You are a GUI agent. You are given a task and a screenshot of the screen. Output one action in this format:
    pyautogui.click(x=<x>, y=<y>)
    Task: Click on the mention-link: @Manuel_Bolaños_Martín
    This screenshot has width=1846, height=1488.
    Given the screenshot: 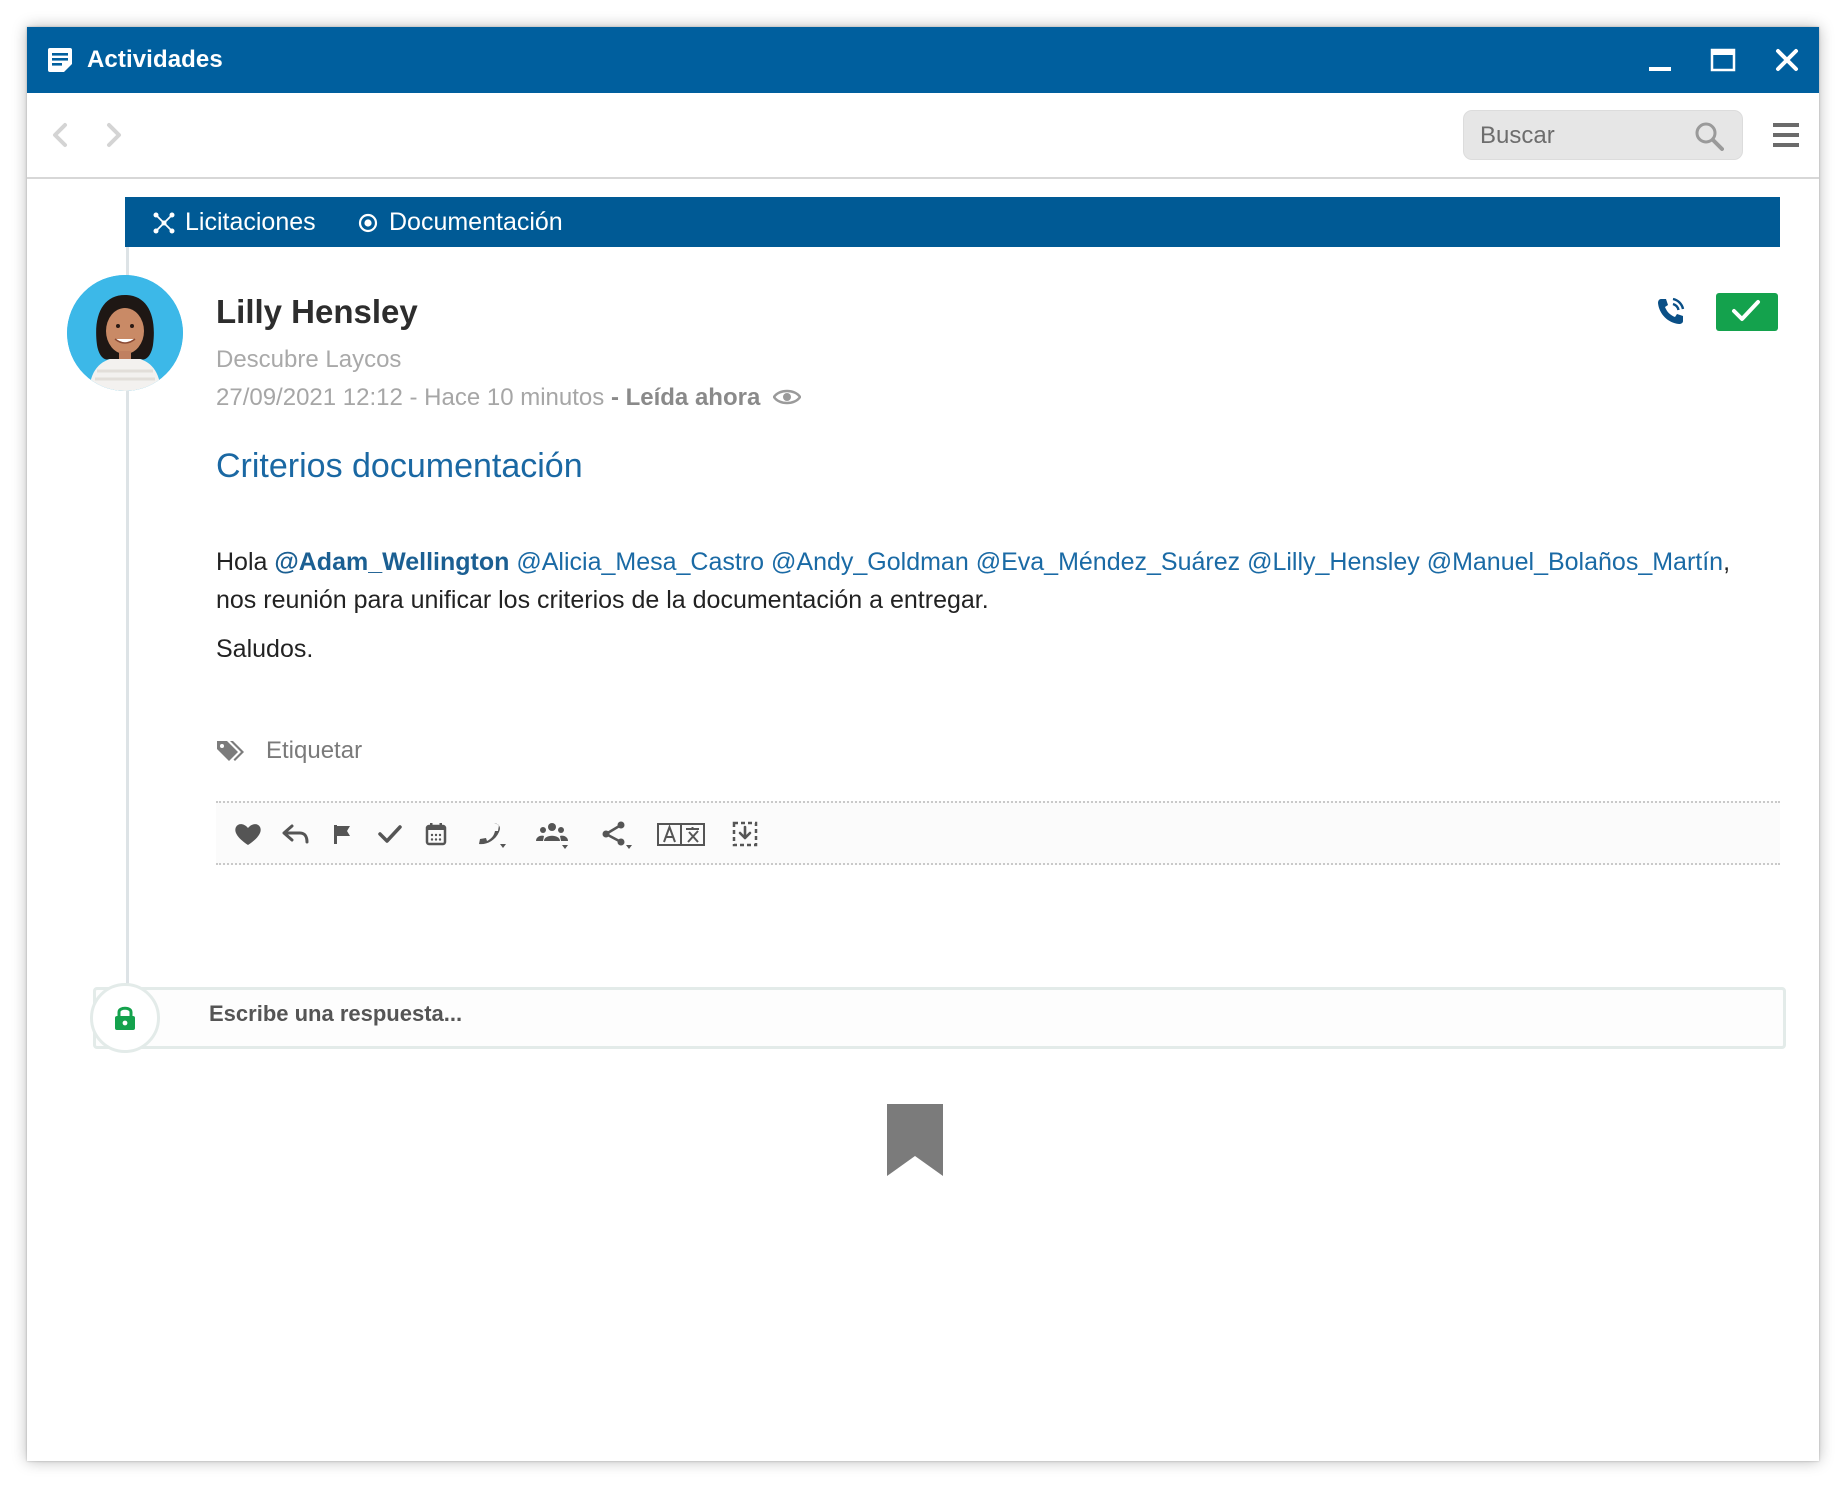 What is the action you would take?
    pyautogui.click(x=1575, y=562)
    